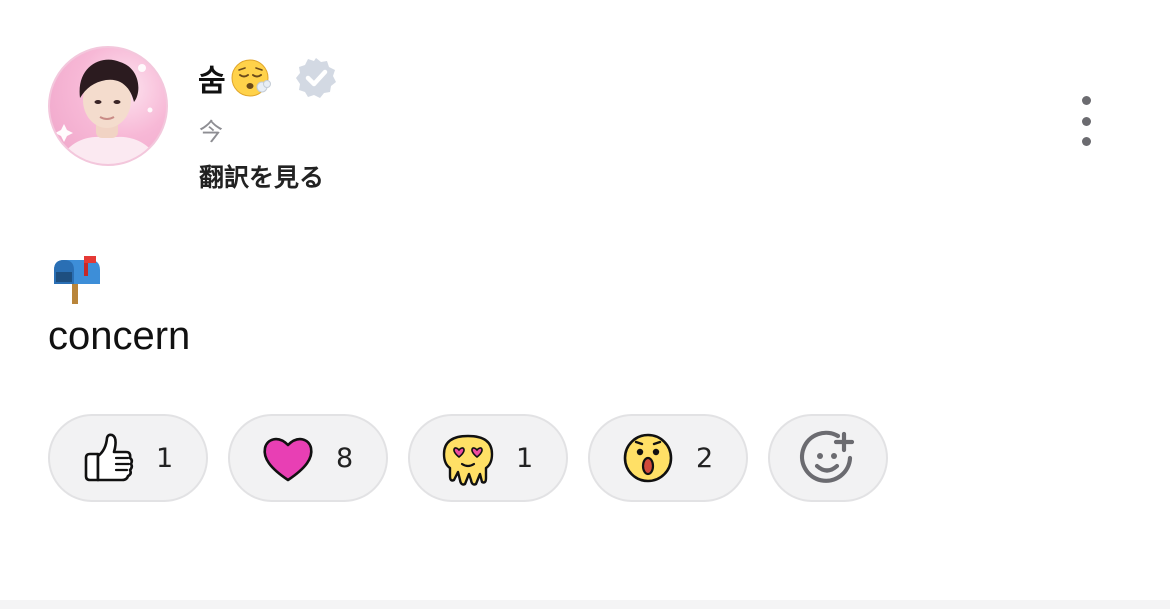 The image size is (1170, 609). What do you see at coordinates (288, 458) in the screenshot?
I see `heart-icon` at bounding box center [288, 458].